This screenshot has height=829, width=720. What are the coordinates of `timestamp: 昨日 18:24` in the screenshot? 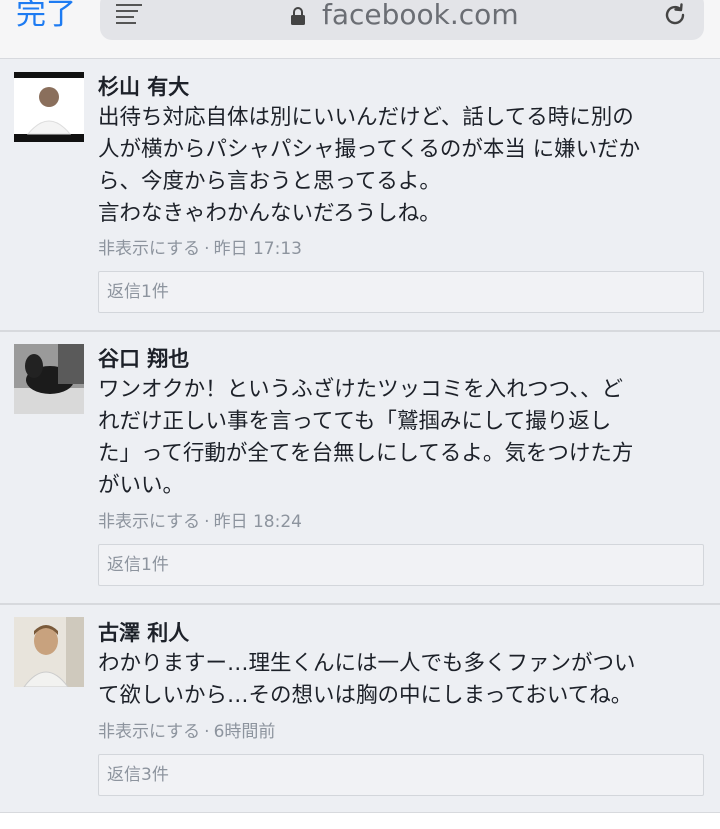 It's located at (258, 522).